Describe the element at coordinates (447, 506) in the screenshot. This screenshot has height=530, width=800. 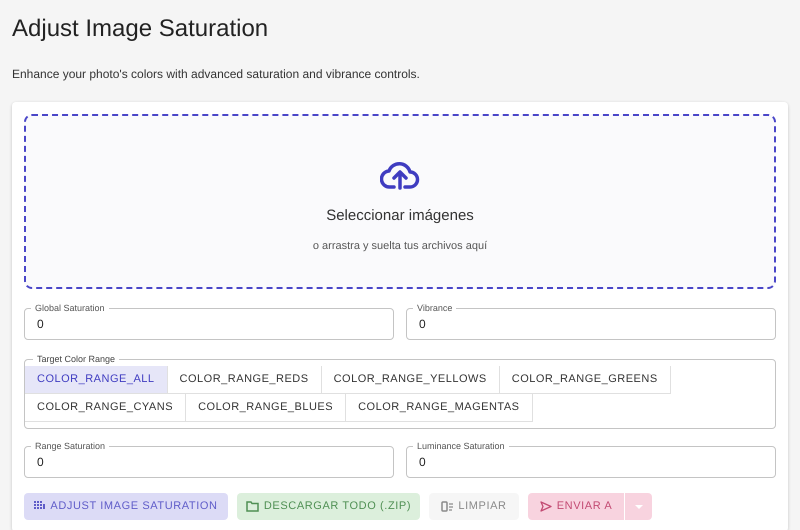
I see `trash-icon` at that location.